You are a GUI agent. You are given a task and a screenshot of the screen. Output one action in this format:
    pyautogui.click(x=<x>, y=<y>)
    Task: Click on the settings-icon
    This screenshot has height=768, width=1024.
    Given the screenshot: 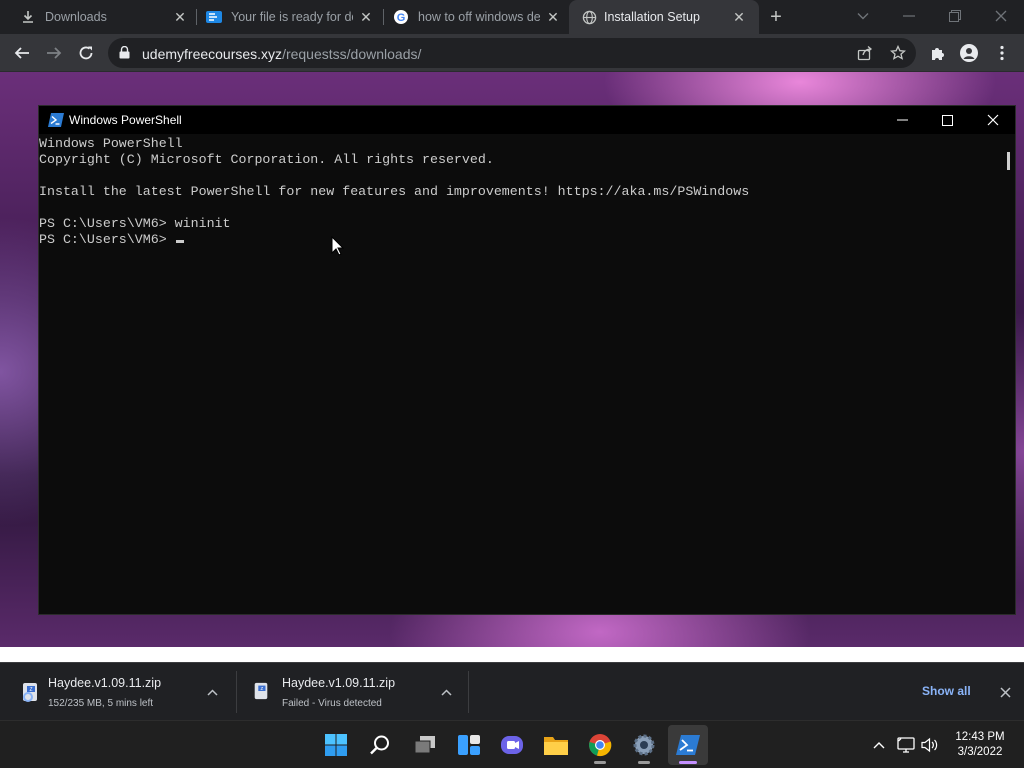 What is the action you would take?
    pyautogui.click(x=644, y=745)
    